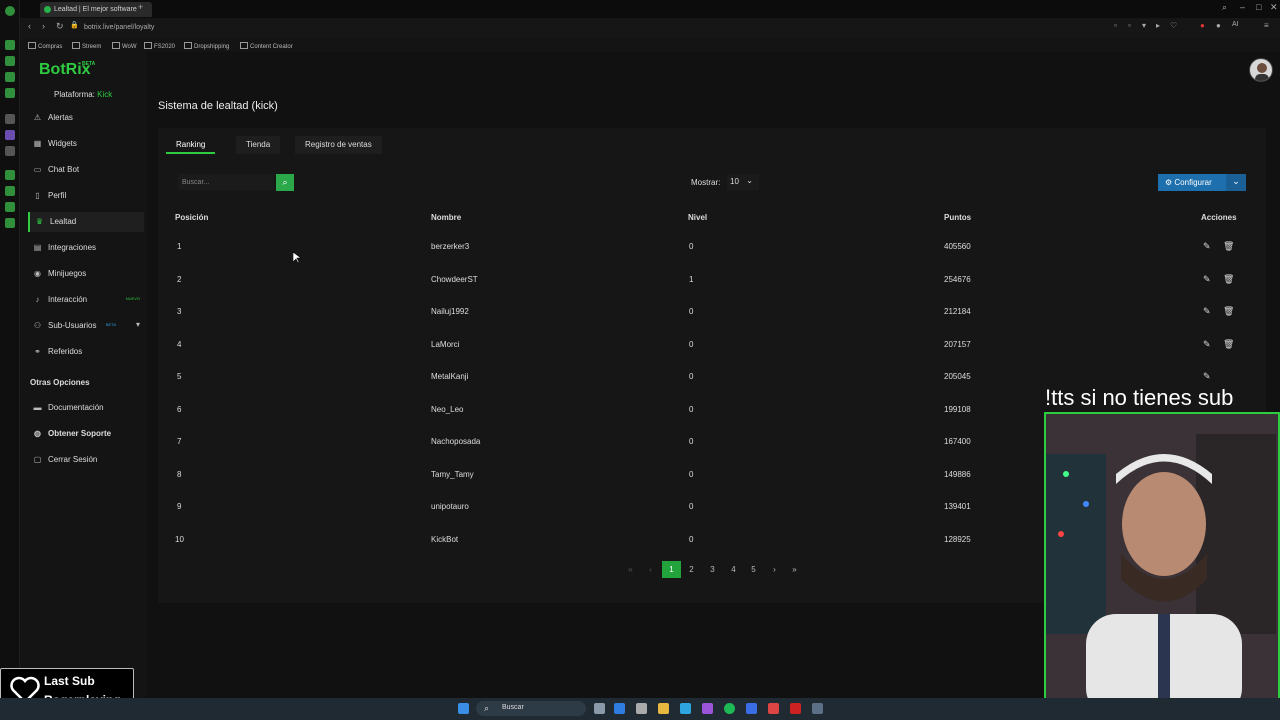  I want to click on last-page-icon: », so click(794, 569).